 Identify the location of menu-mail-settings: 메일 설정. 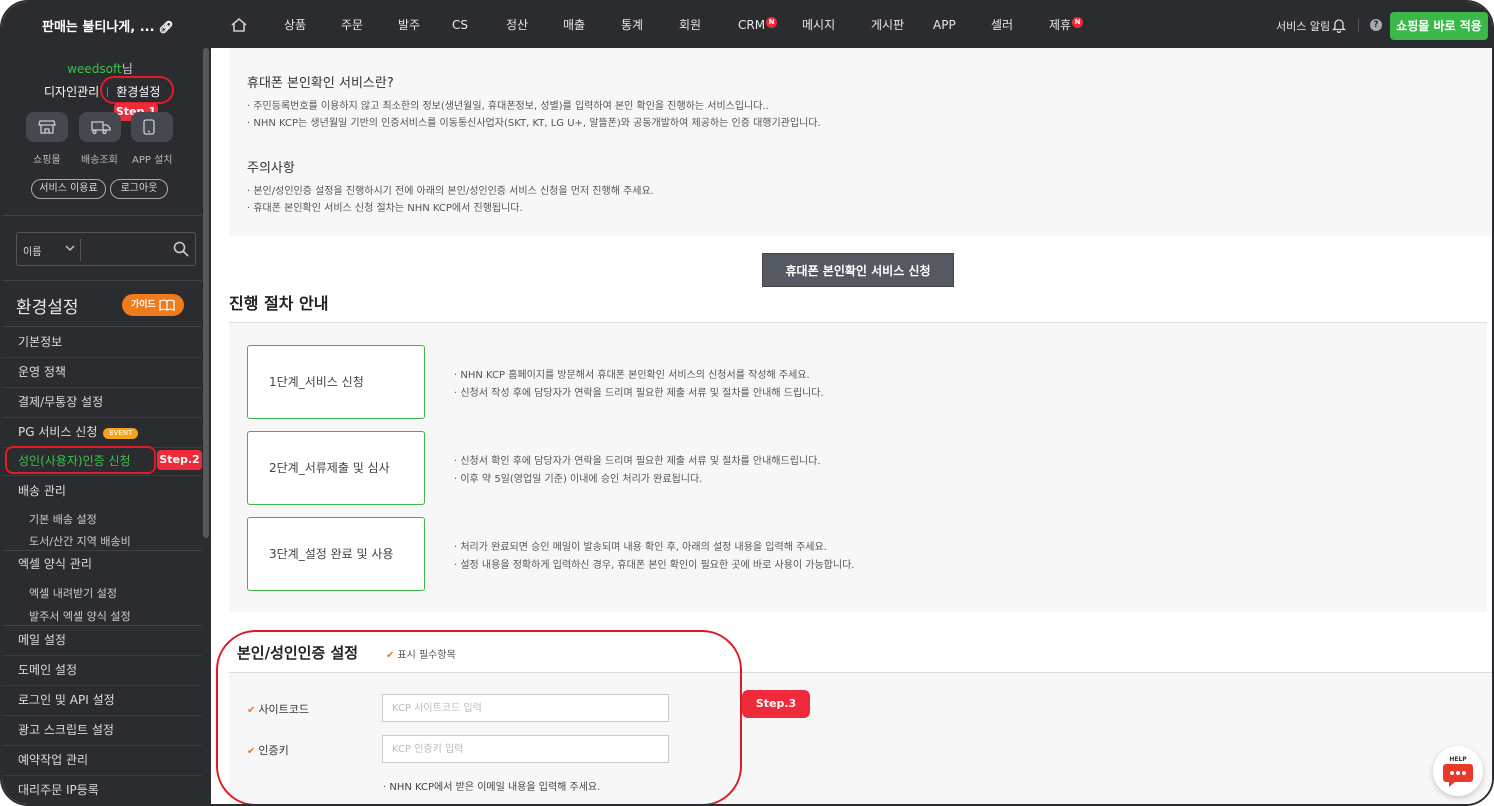
(102, 641).